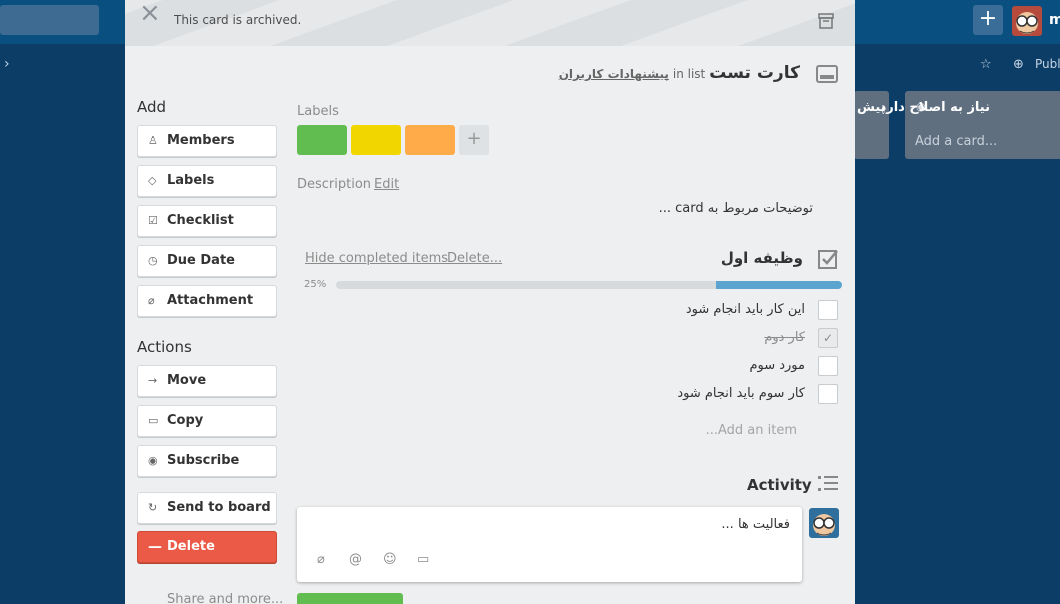 This screenshot has width=1060, height=604. I want to click on add-label-button: +, so click(474, 140).